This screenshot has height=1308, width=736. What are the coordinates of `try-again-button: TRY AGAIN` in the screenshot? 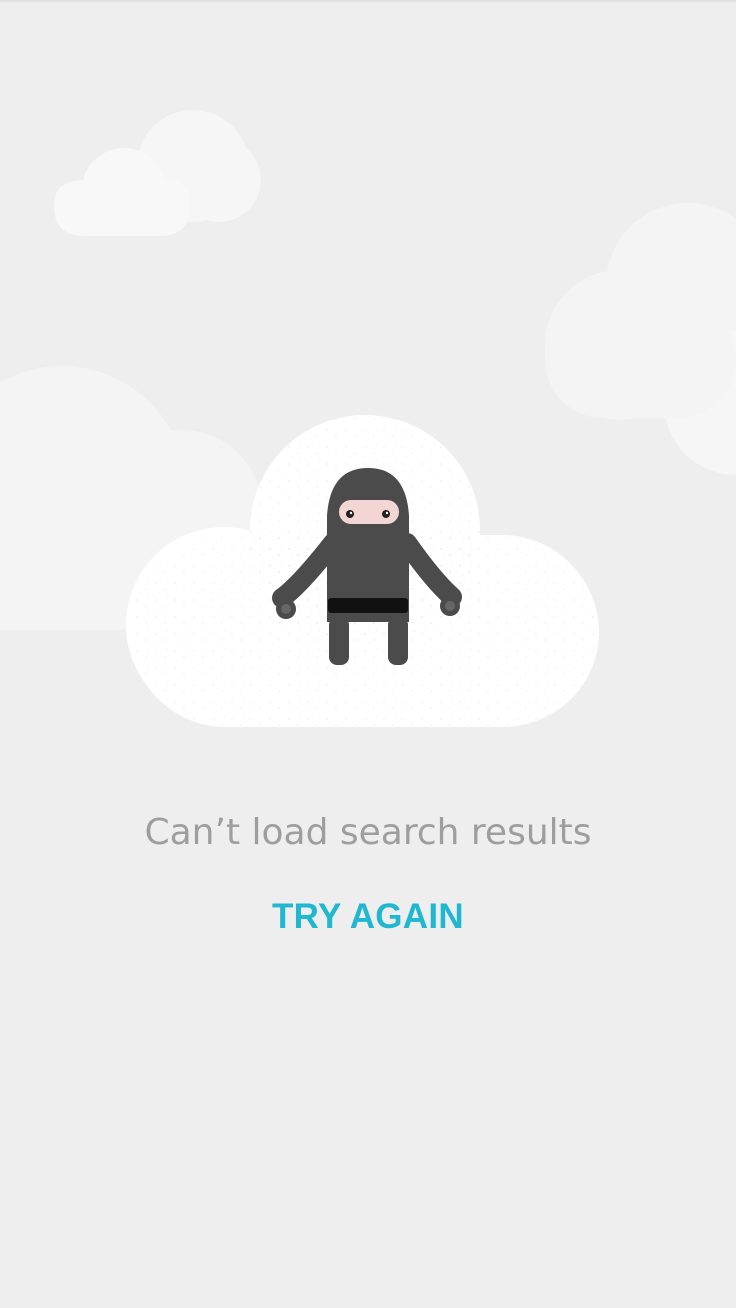 It's located at (368, 917).